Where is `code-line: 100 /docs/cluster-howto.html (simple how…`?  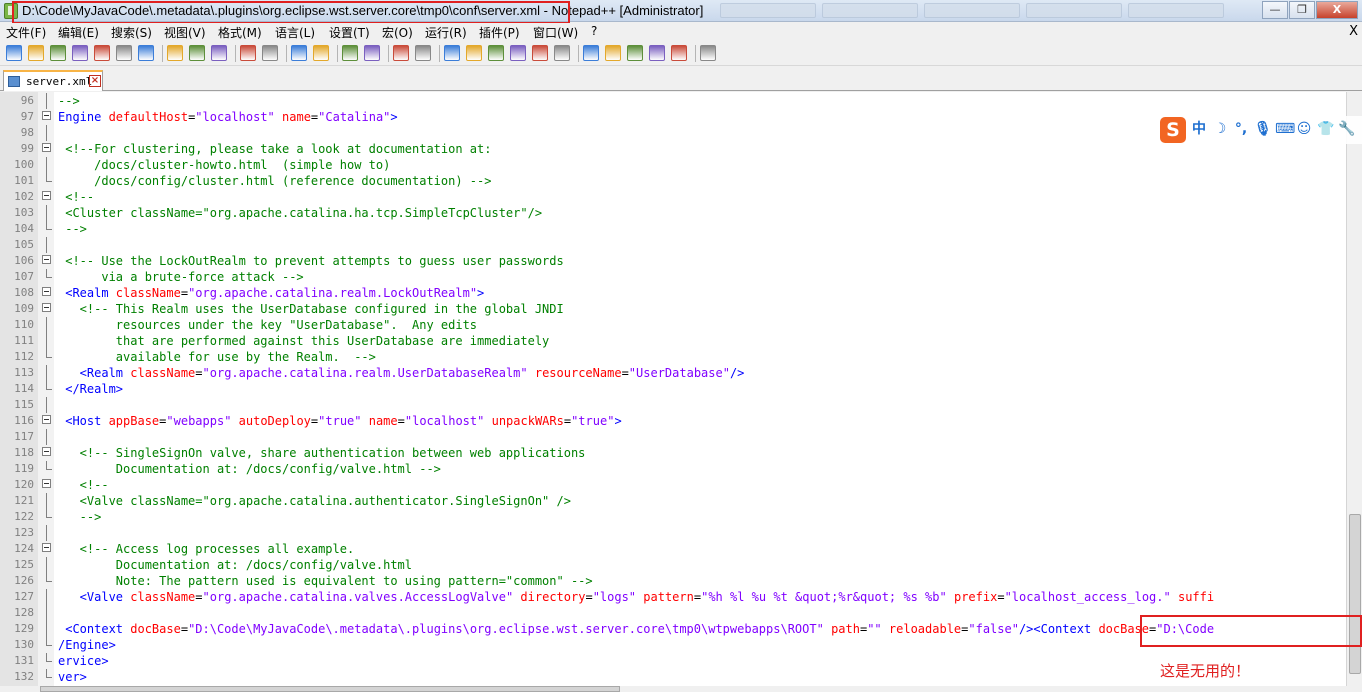
code-line: 100 /docs/cluster-howto.html (simple how… is located at coordinates (673, 165).